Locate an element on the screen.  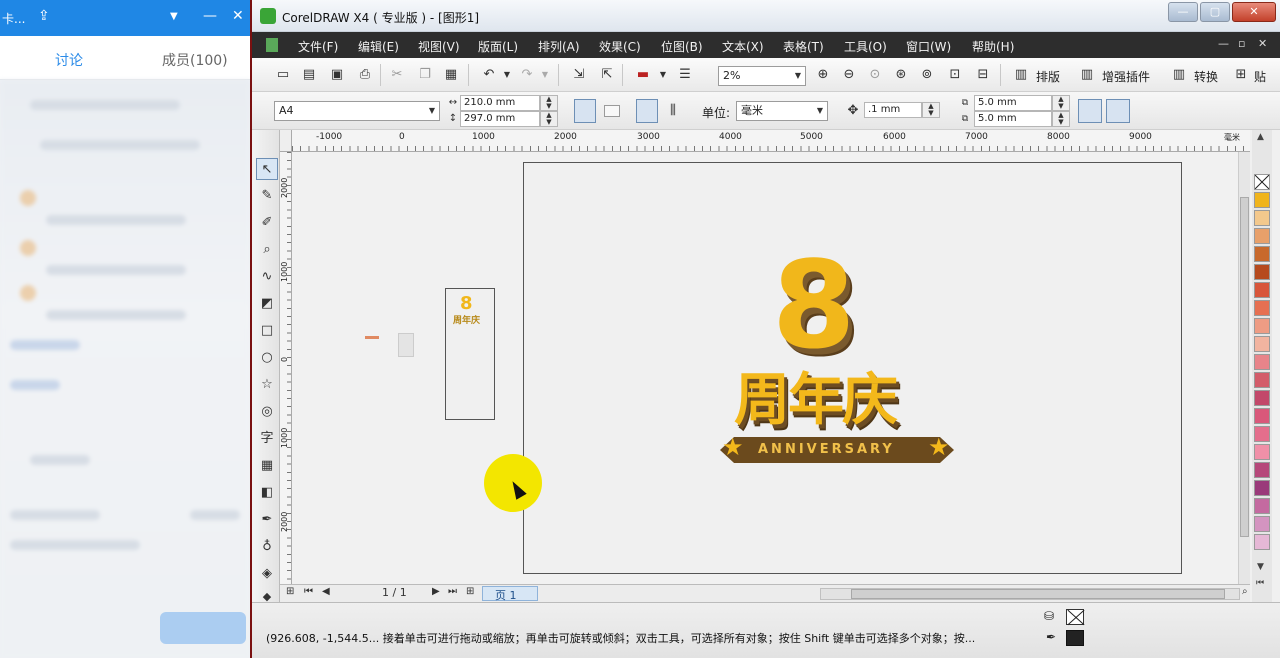
ruler-corner is located at coordinates (286, 141).